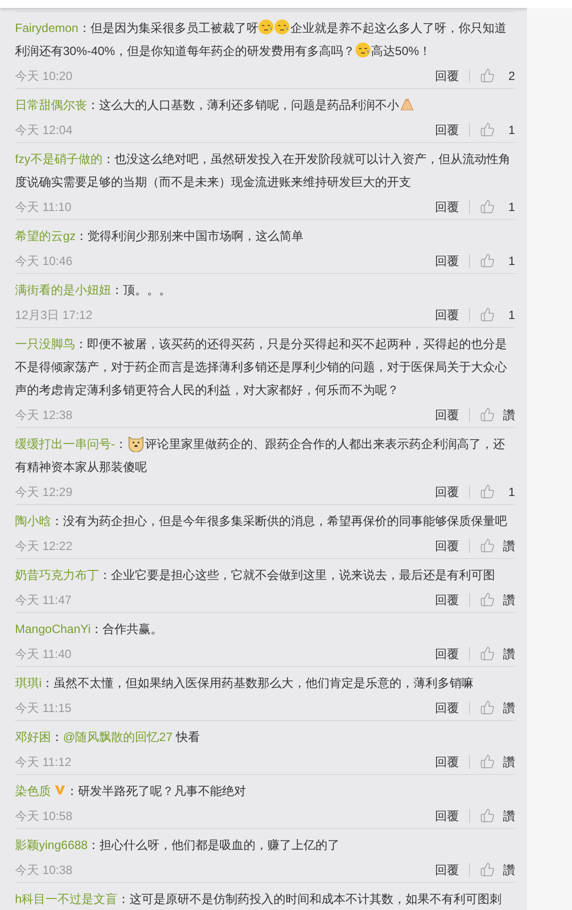  I want to click on comment-text: h科目一不过是文盲：这可是原研不是仿制药投入的时间和成本不计其数，如果不有利可图刺, so click(259, 899).